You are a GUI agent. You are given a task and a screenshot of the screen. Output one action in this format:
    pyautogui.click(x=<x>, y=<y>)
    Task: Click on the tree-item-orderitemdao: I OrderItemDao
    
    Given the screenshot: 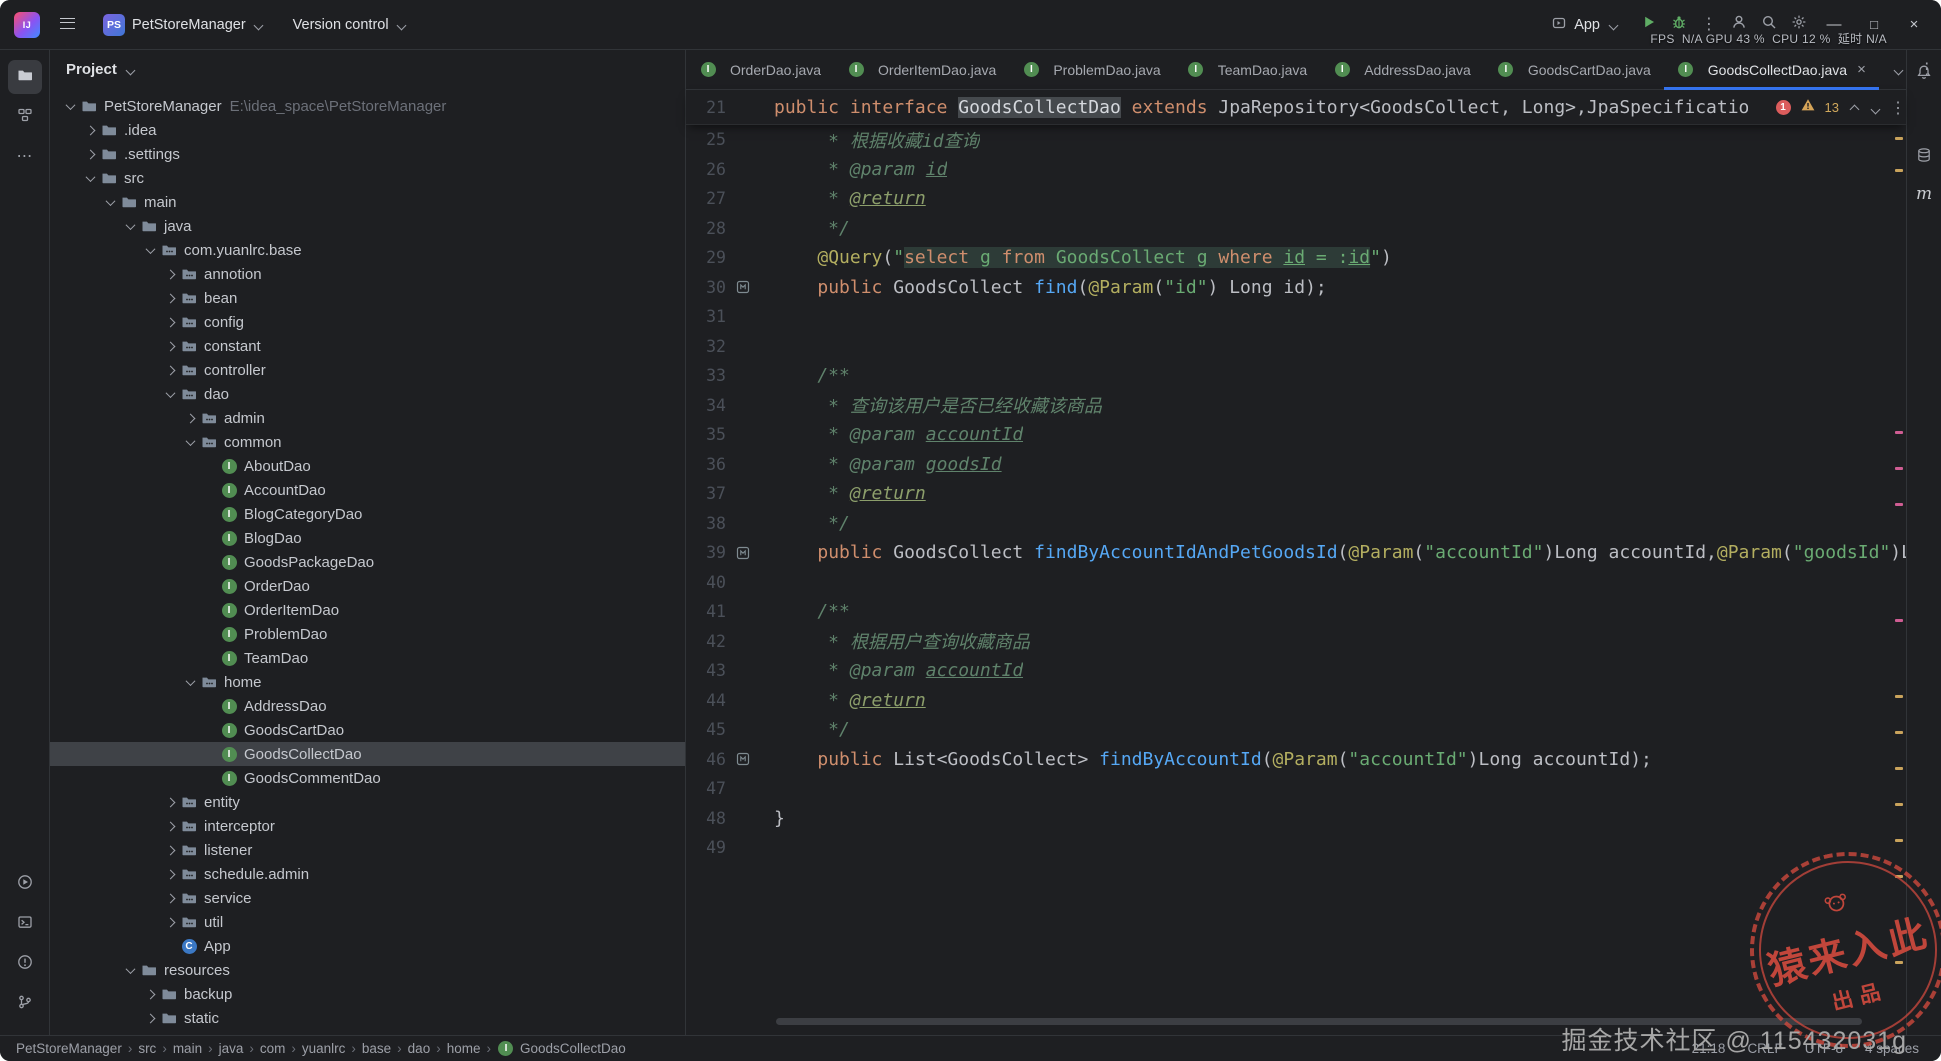 What is the action you would take?
    pyautogui.click(x=367, y=610)
    